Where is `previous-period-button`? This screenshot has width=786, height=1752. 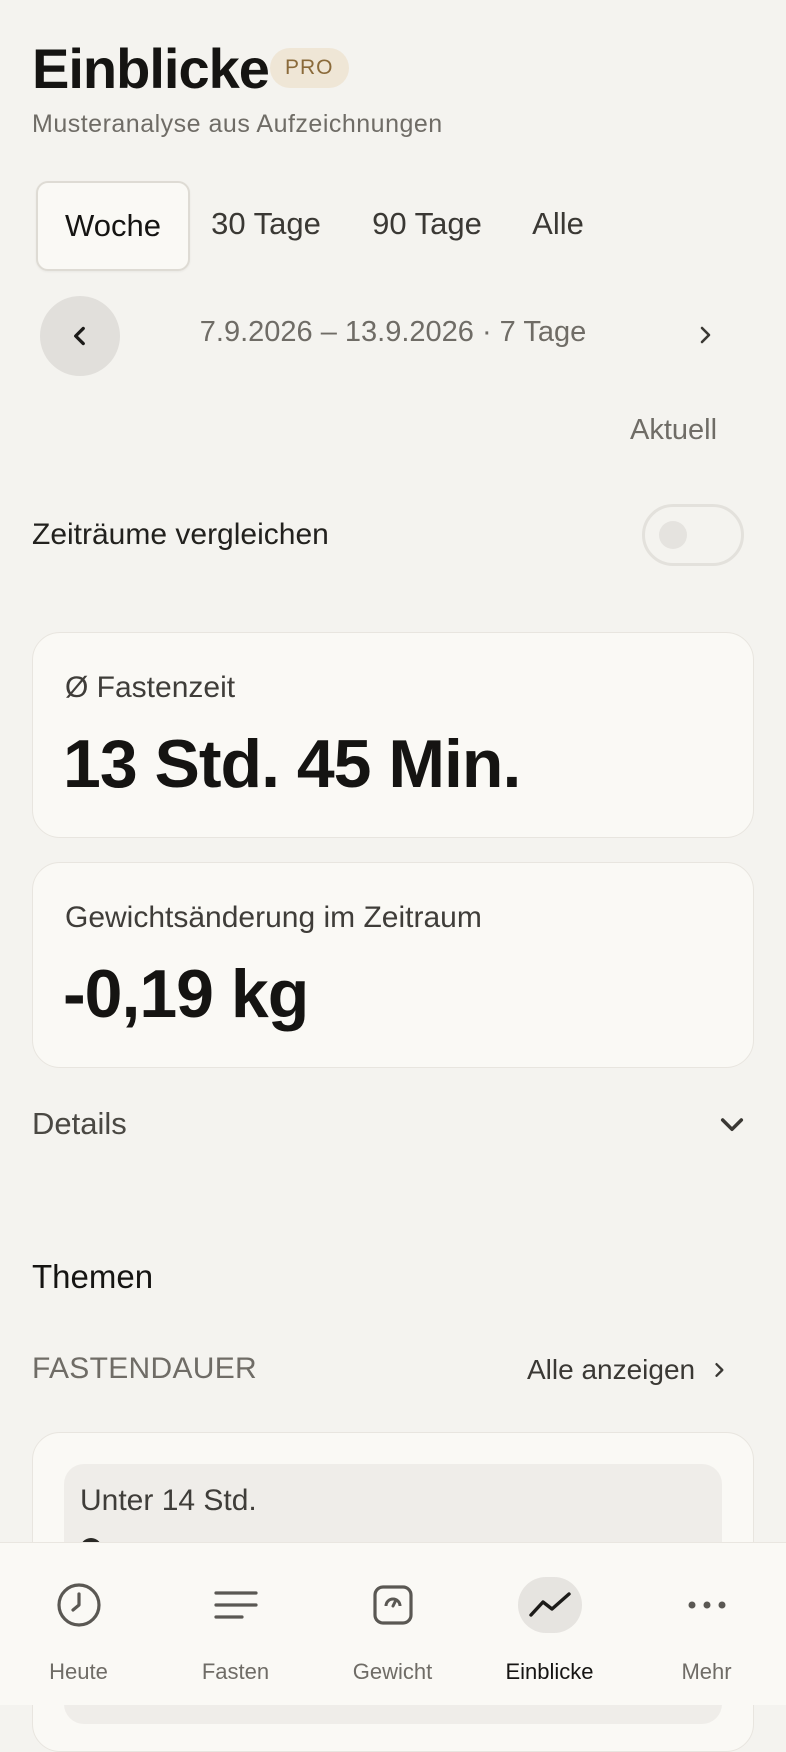
previous-period-button is located at coordinates (80, 336).